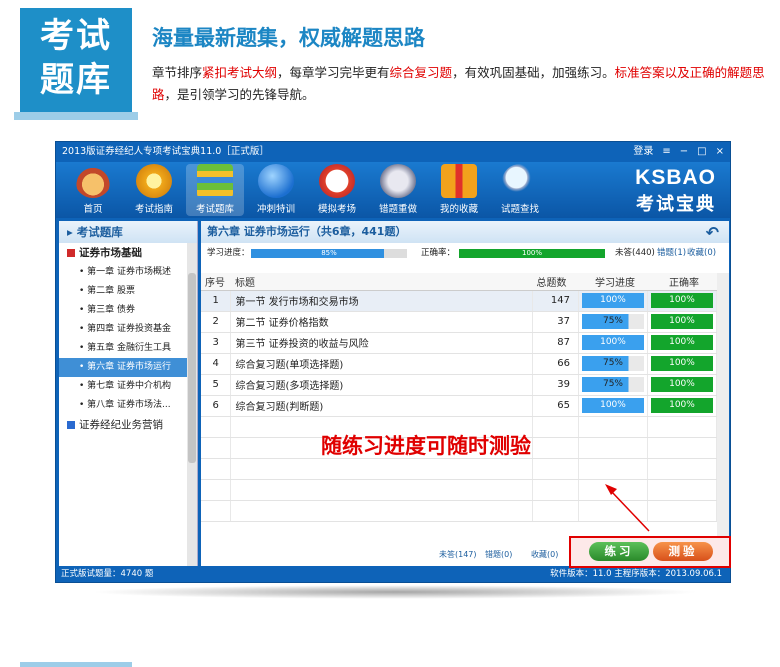  I want to click on minimize-icon: −, so click(684, 152).